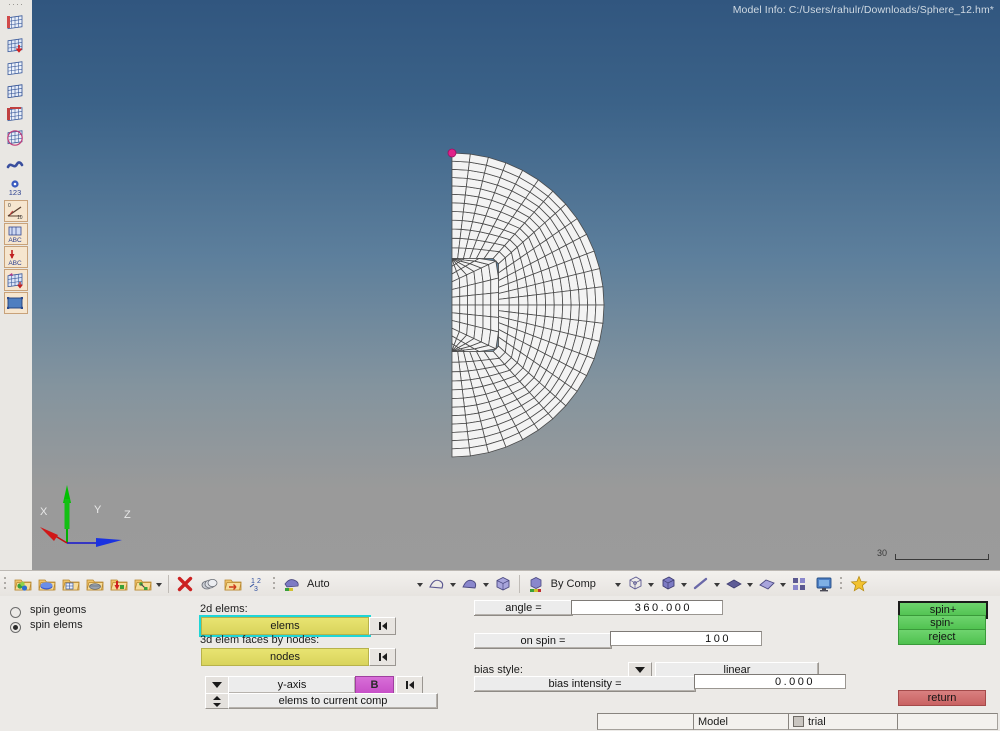 This screenshot has height=731, width=1000. What do you see at coordinates (285, 626) in the screenshot?
I see `selector-2d-elems: elems` at bounding box center [285, 626].